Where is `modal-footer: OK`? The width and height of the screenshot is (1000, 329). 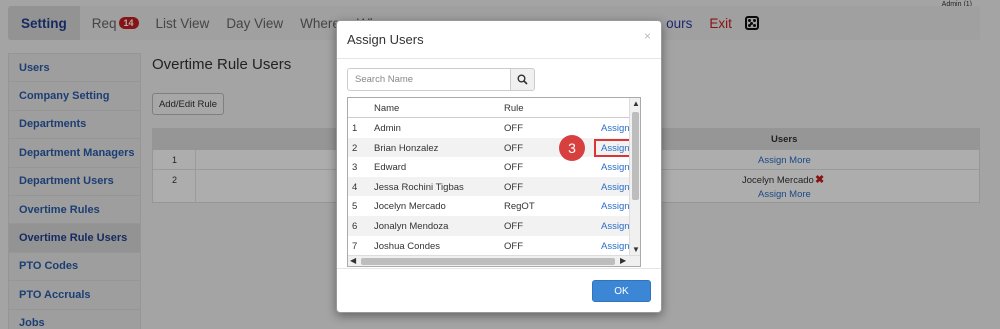 modal-footer: OK is located at coordinates (499, 290).